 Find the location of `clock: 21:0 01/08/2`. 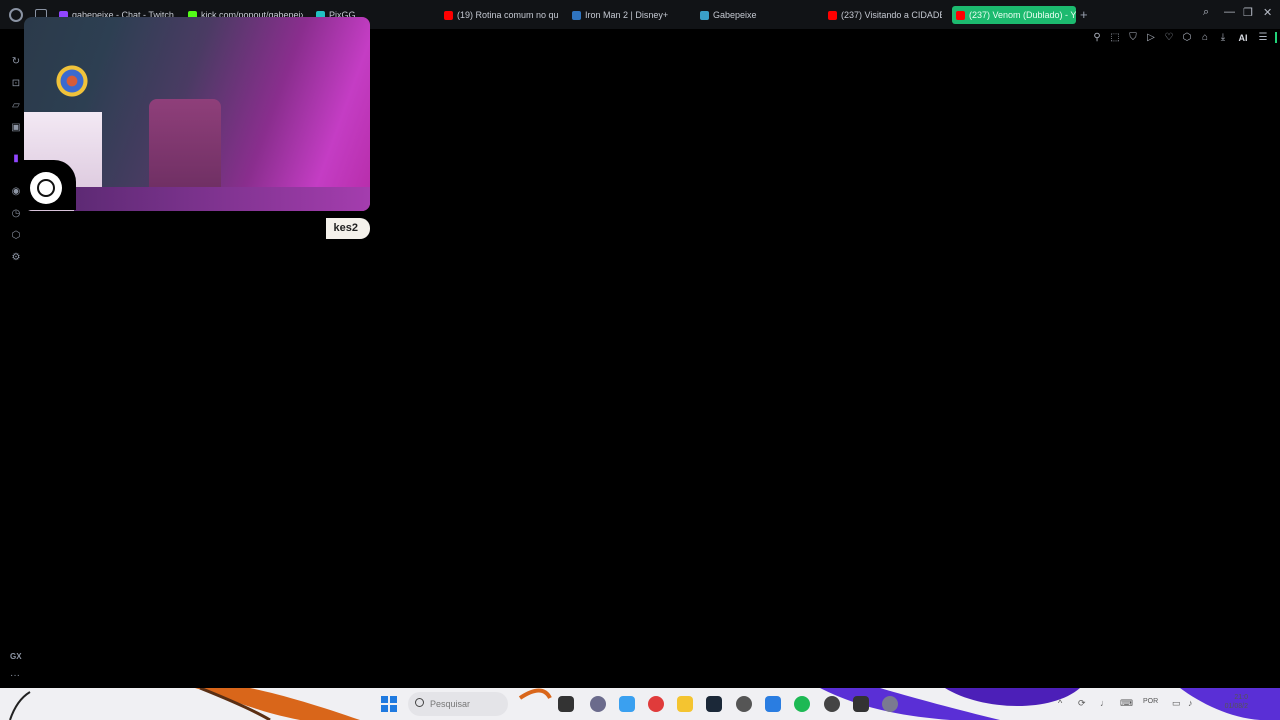

clock: 21:0 01/08/2 is located at coordinates (1230, 702).